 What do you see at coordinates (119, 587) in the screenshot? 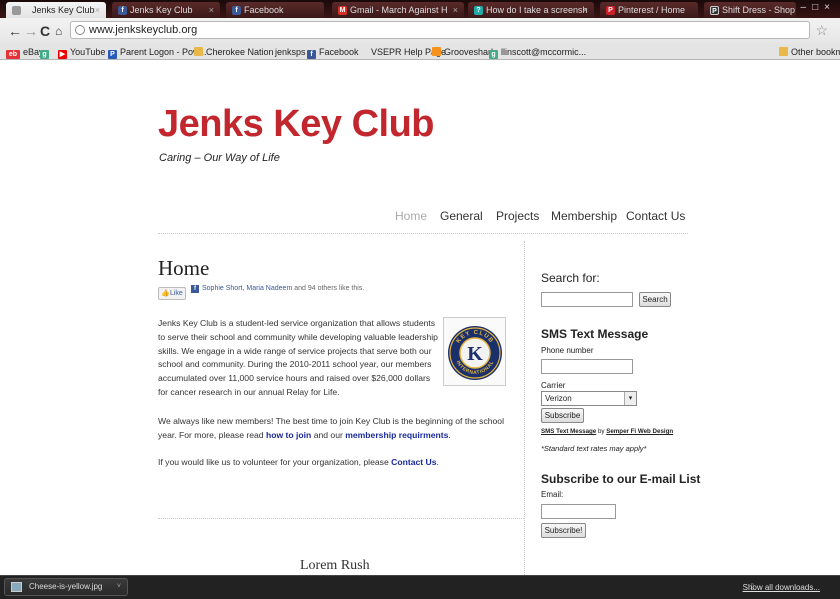
I see `chevron-down-icon: ˅` at bounding box center [119, 587].